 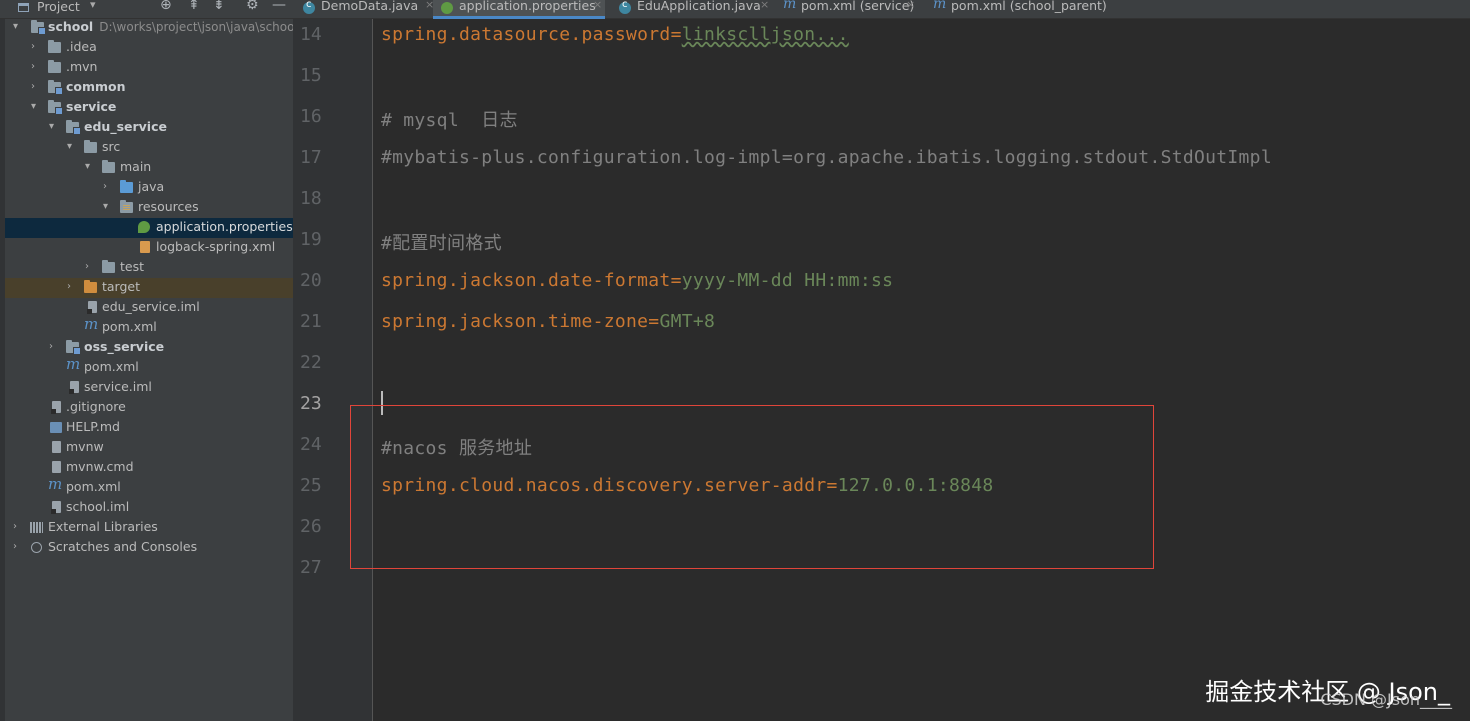 I want to click on tree-node-idea: › .idea, so click(x=149, y=48).